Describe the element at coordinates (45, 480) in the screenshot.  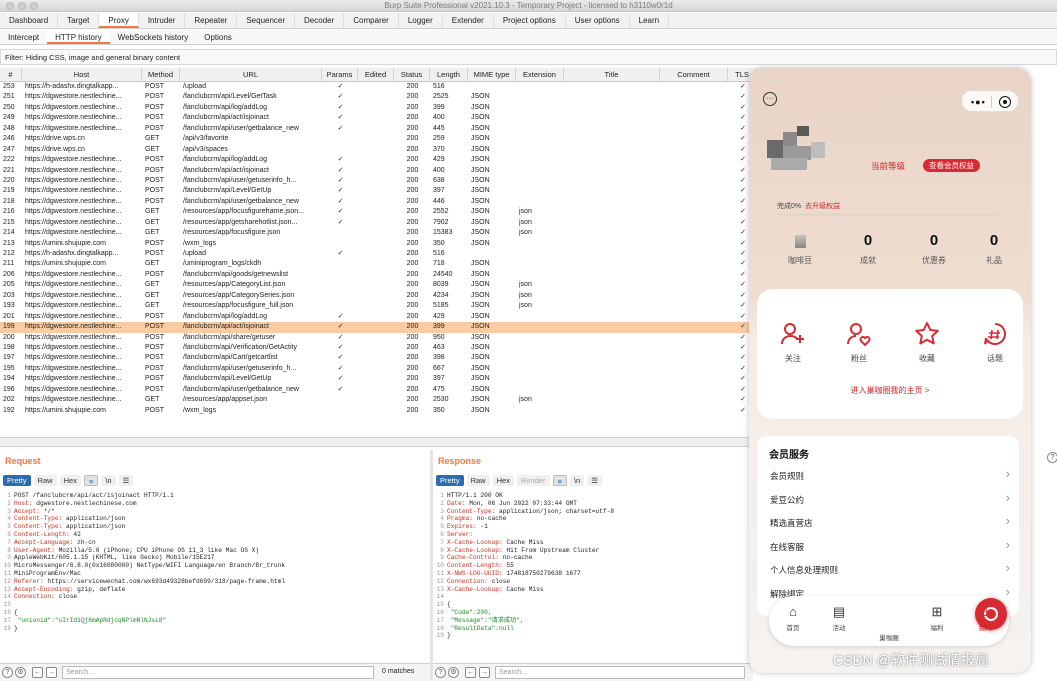
I see `view-raw-button: Raw` at that location.